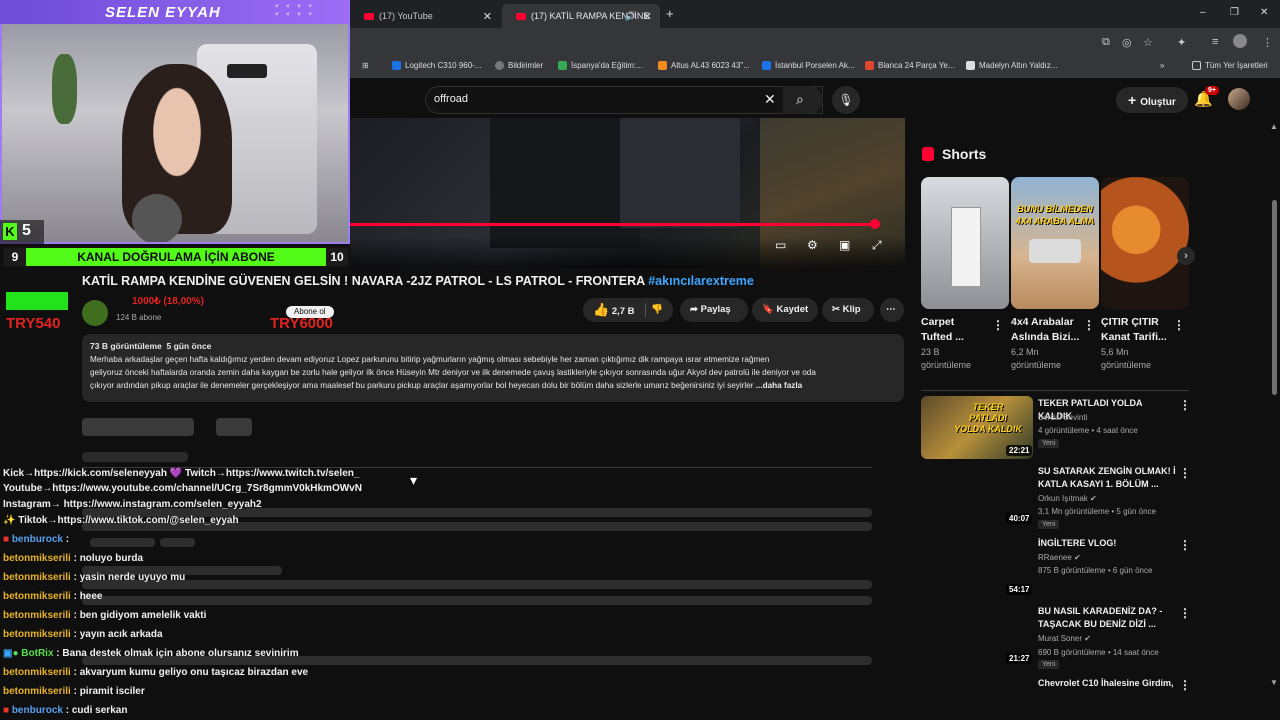  Describe the element at coordinates (1274, 297) in the screenshot. I see `page-scrollbar` at that location.